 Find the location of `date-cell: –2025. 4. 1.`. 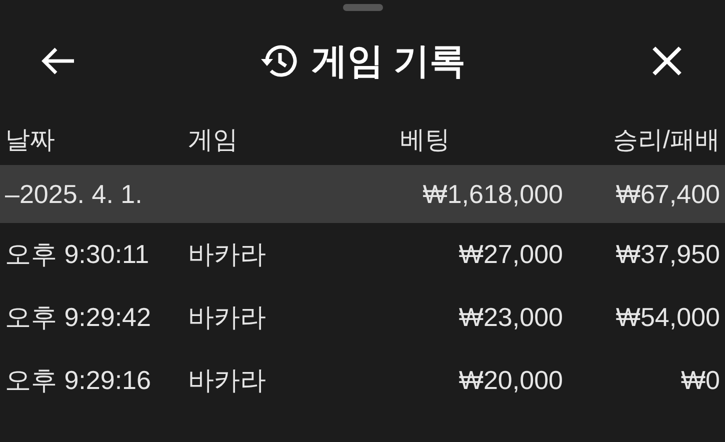

date-cell: –2025. 4. 1. is located at coordinates (73, 194).